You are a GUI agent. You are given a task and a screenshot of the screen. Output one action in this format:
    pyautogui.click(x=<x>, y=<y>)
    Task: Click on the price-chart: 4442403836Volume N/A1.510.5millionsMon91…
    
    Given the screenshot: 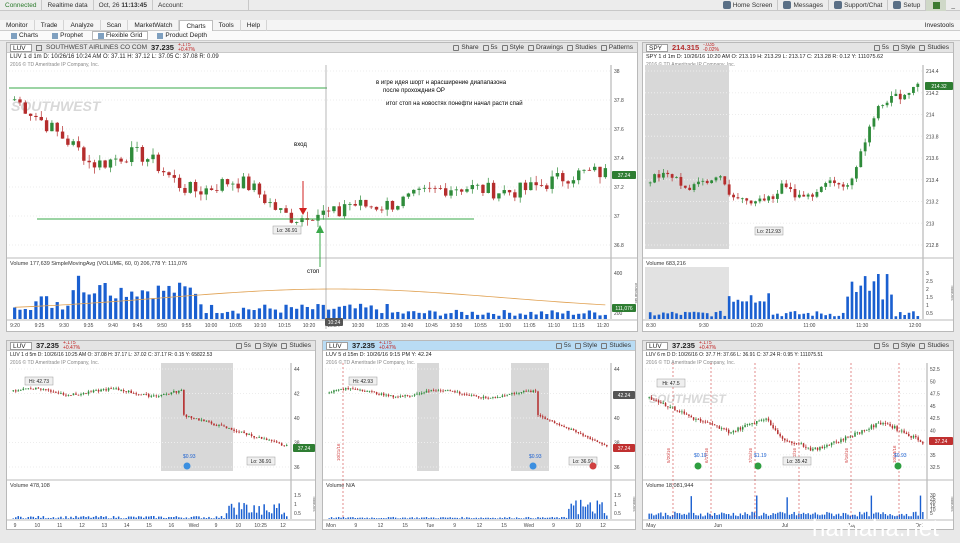 What is the action you would take?
    pyautogui.click(x=479, y=440)
    